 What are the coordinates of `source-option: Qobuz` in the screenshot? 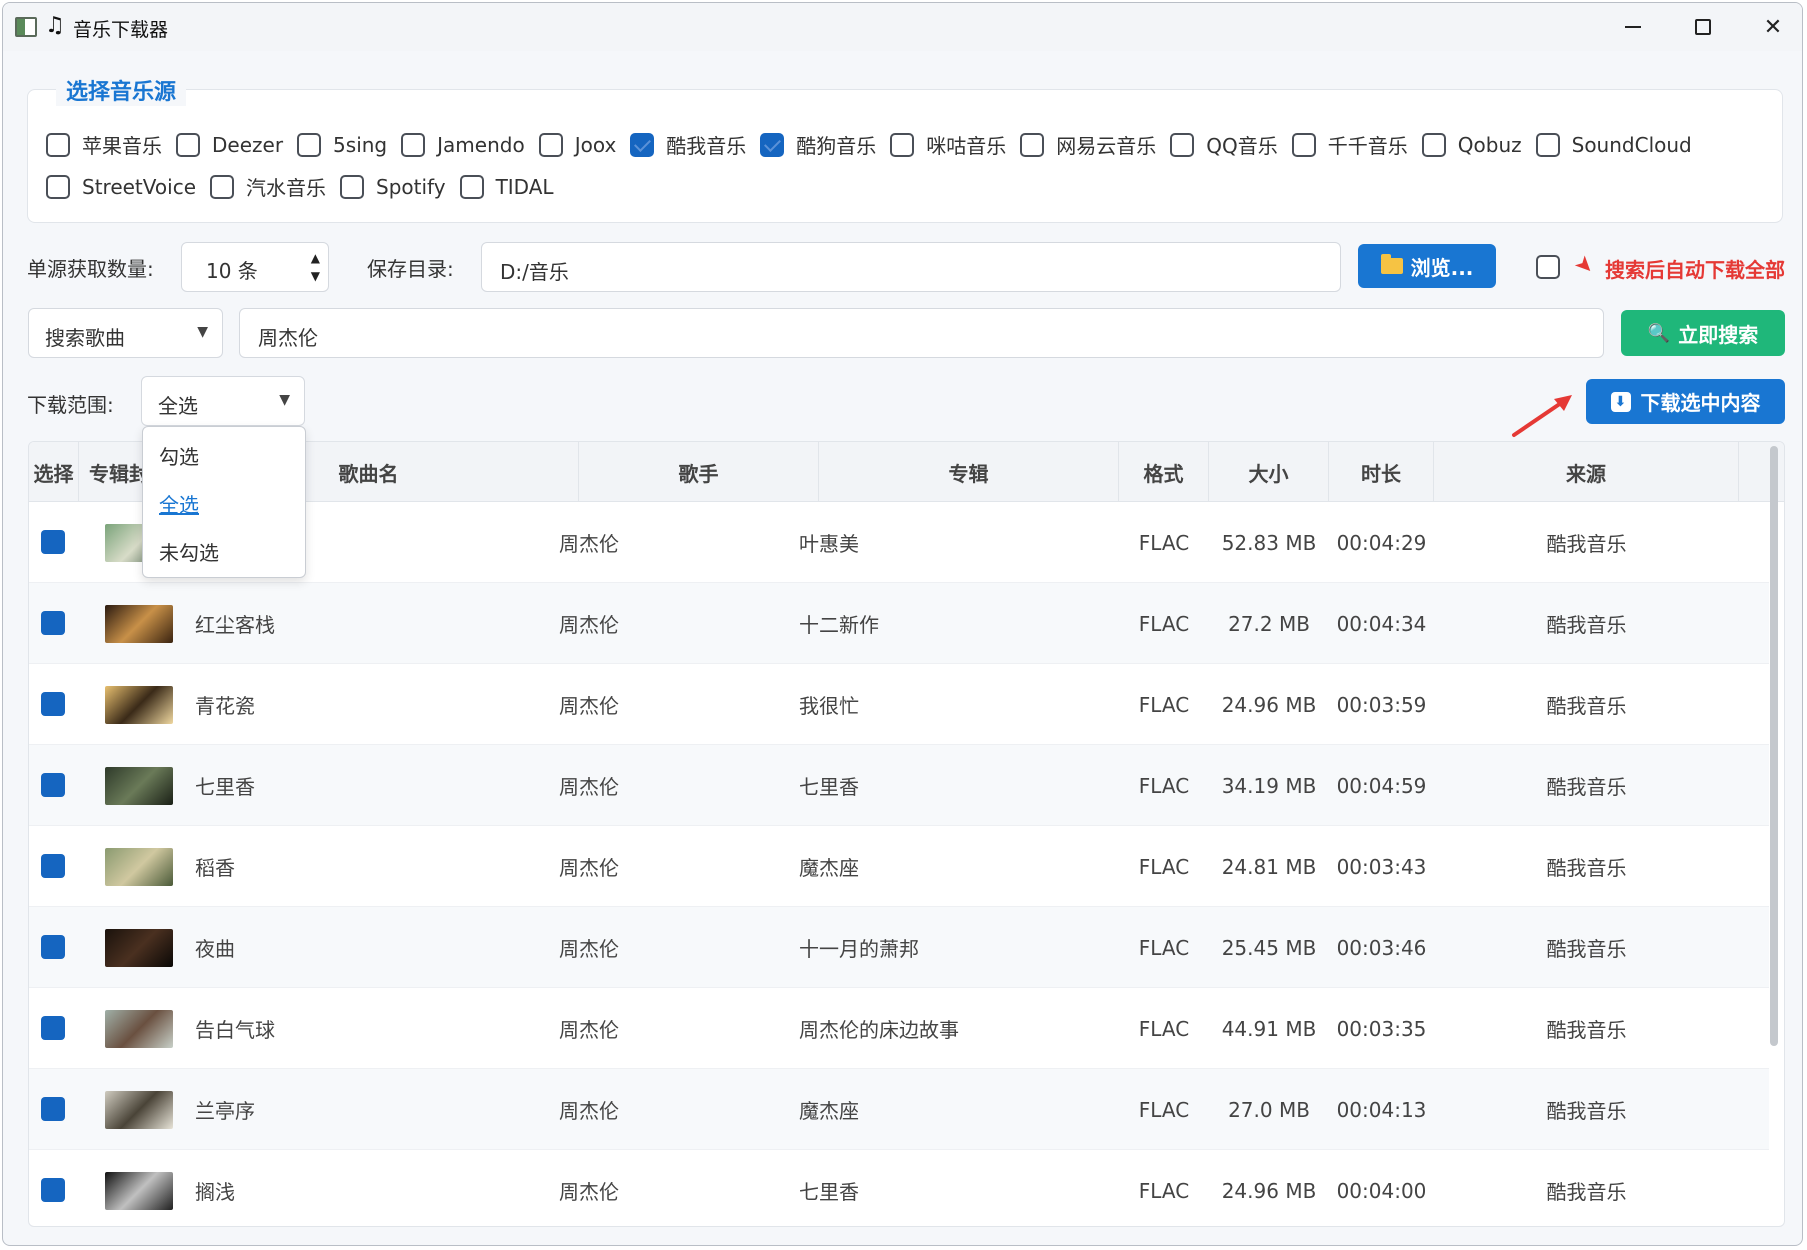 It's located at (1471, 144).